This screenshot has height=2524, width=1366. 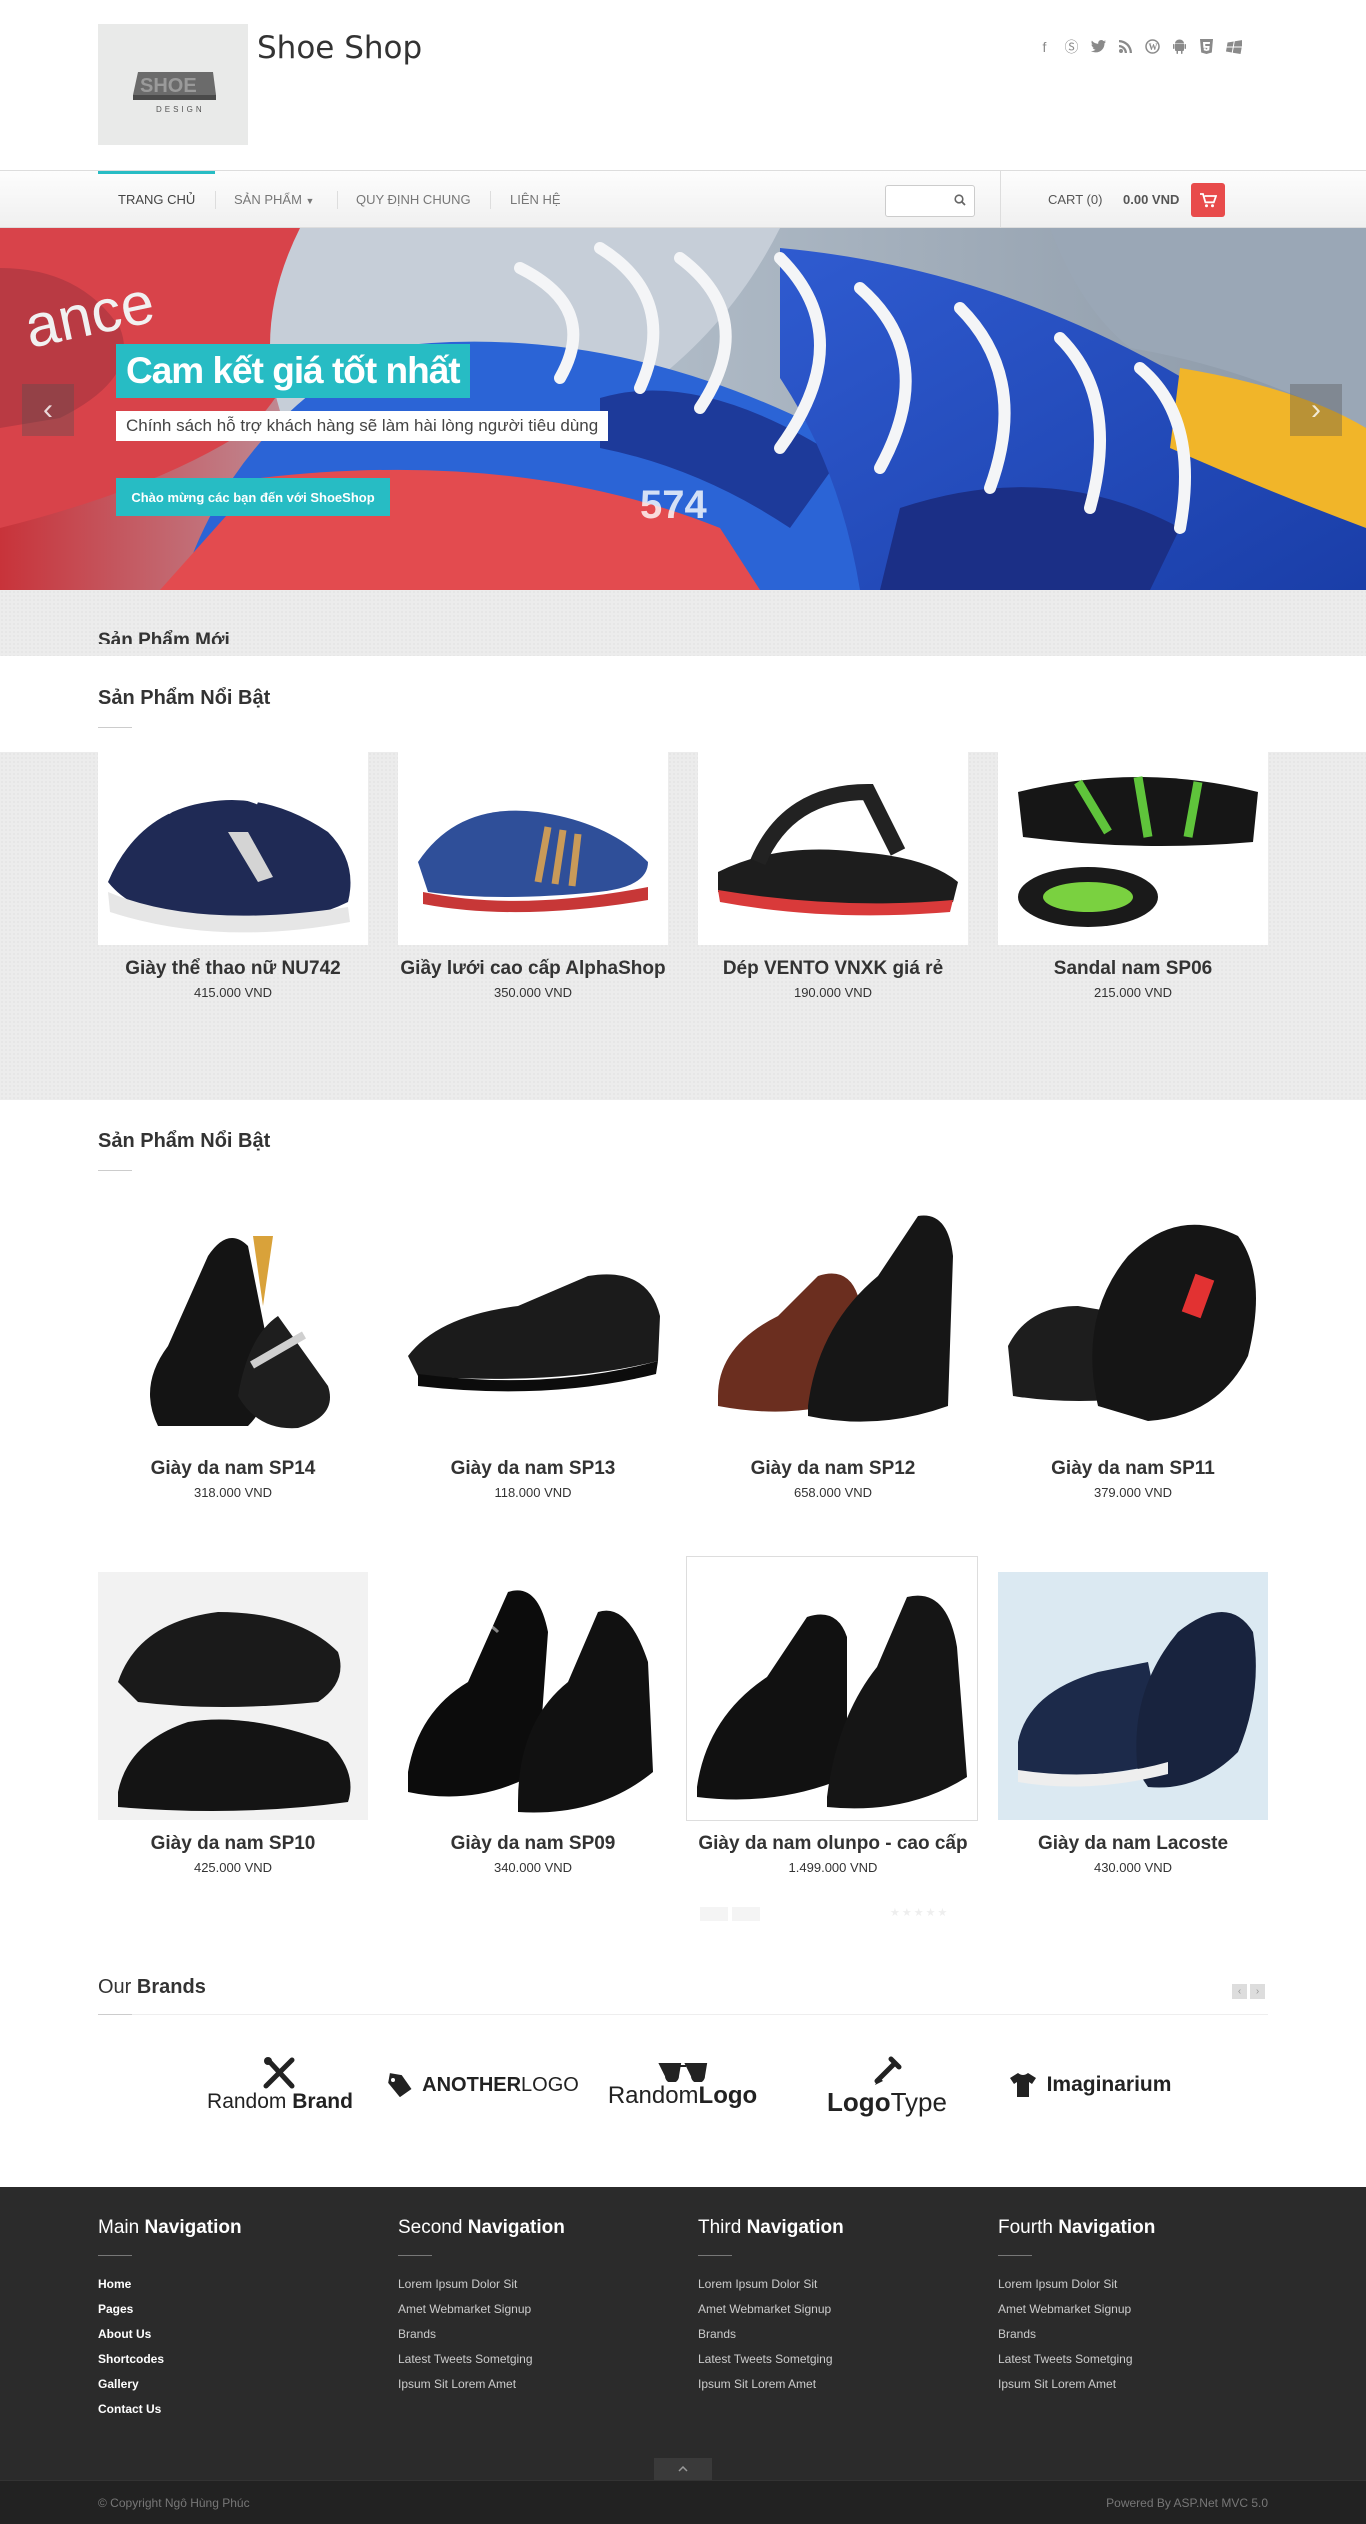 I want to click on brand-bold-text: ANOTHER, so click(x=472, y=2084).